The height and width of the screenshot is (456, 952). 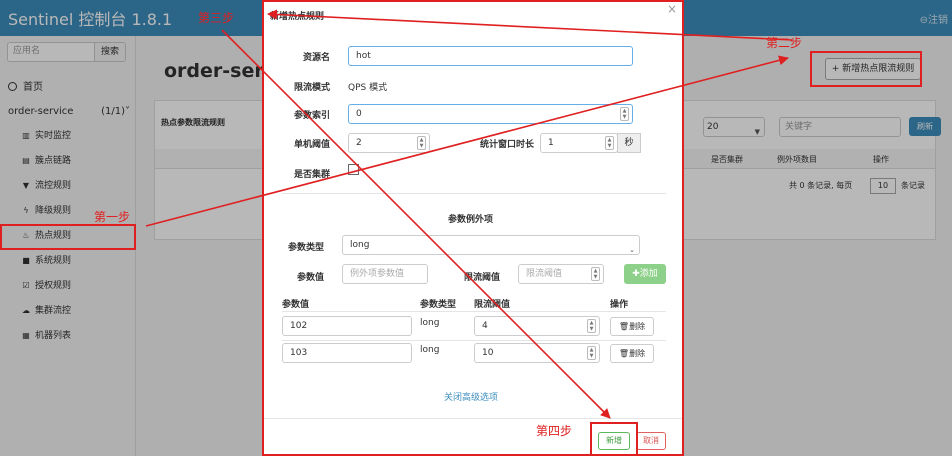 What do you see at coordinates (636, 274) in the screenshot?
I see `plus-icon: ✚` at bounding box center [636, 274].